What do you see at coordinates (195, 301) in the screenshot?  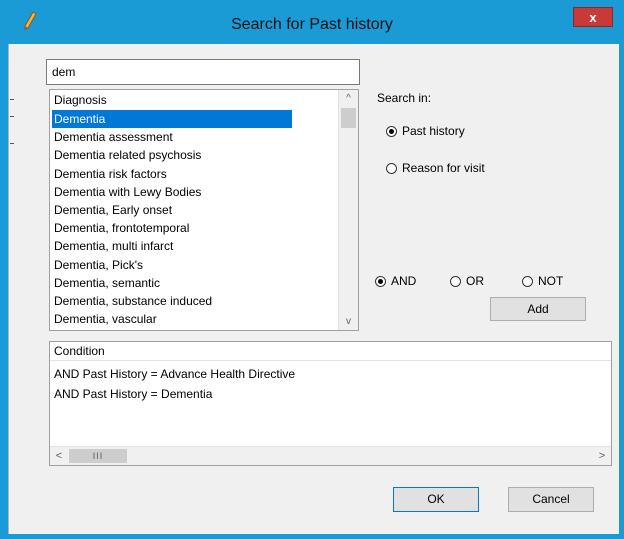 I see `list-item: Dementia, substance induced` at bounding box center [195, 301].